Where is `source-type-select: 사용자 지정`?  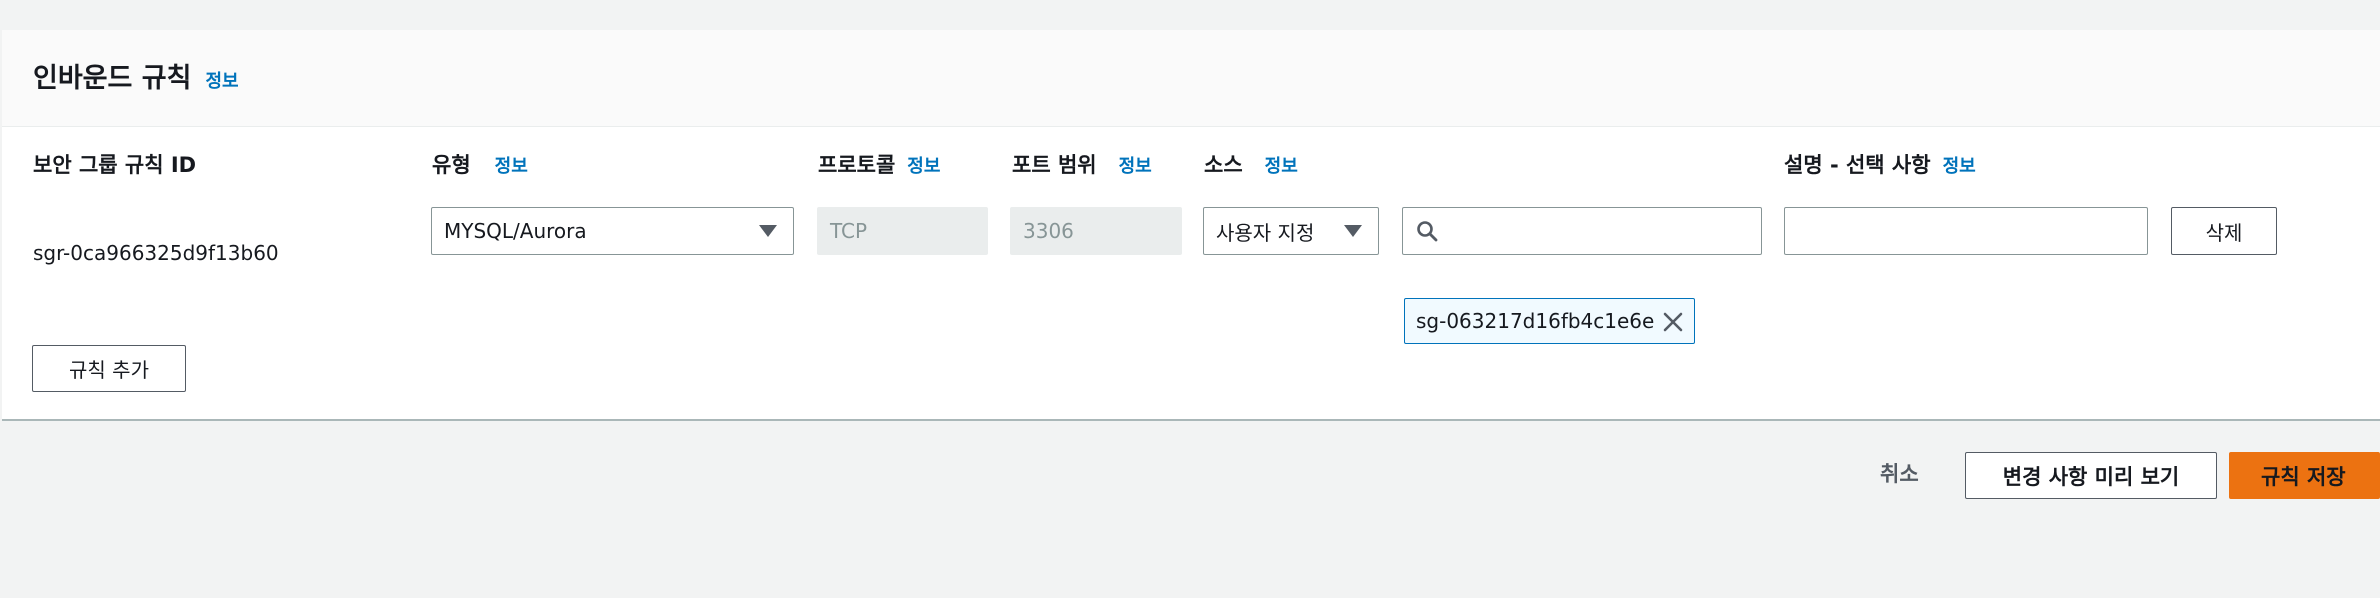
source-type-select: 사용자 지정 is located at coordinates (1291, 231).